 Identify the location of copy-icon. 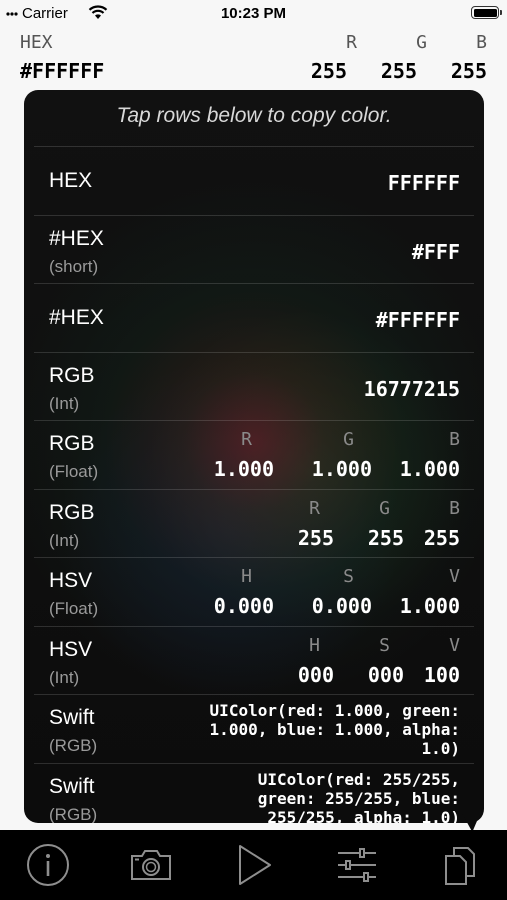
(460, 866).